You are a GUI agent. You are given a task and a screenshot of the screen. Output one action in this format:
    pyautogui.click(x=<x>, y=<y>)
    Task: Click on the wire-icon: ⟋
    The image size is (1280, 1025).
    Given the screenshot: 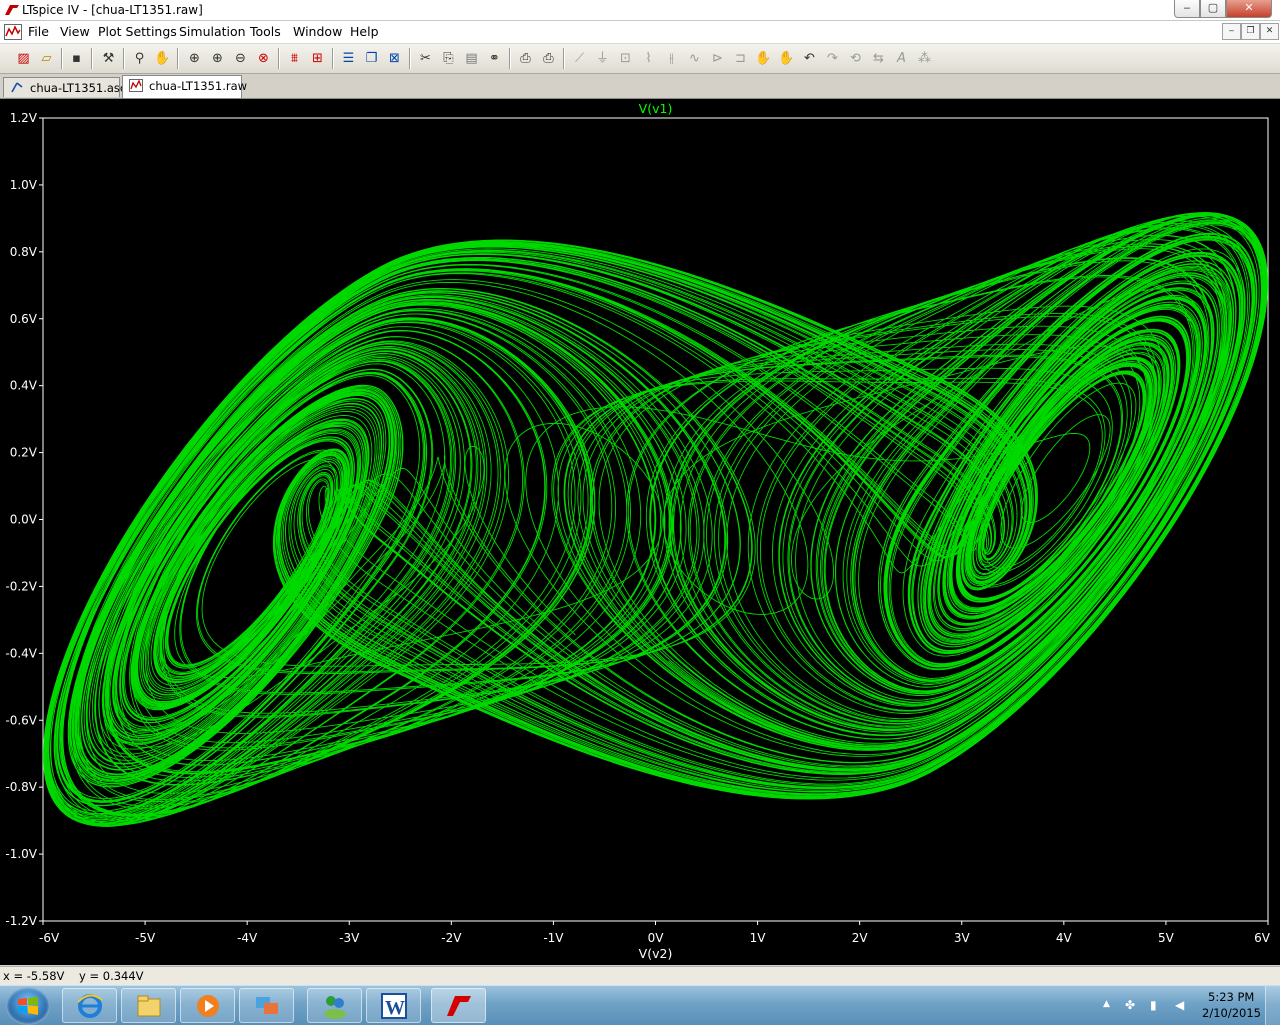 What is the action you would take?
    pyautogui.click(x=579, y=58)
    